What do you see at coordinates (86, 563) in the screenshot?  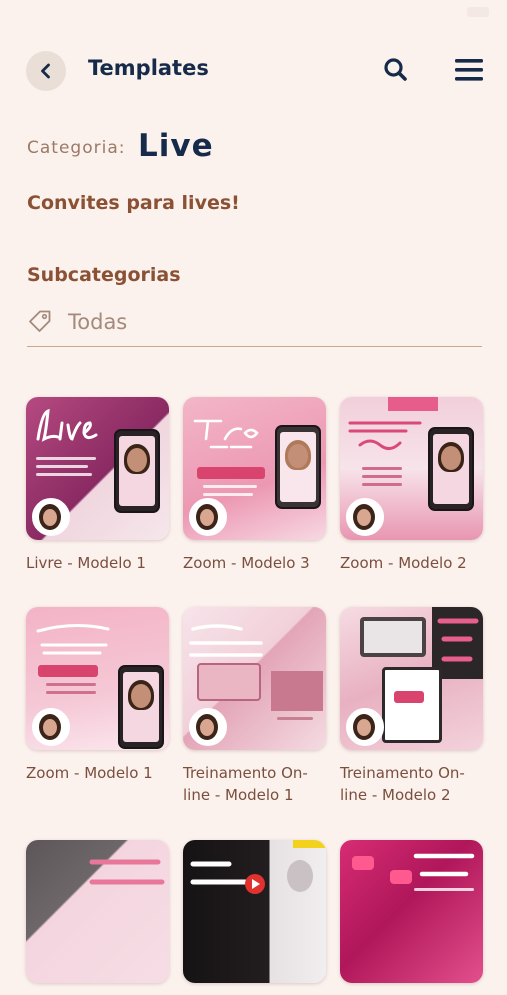 I see `template-name: Livre - Modelo 1` at bounding box center [86, 563].